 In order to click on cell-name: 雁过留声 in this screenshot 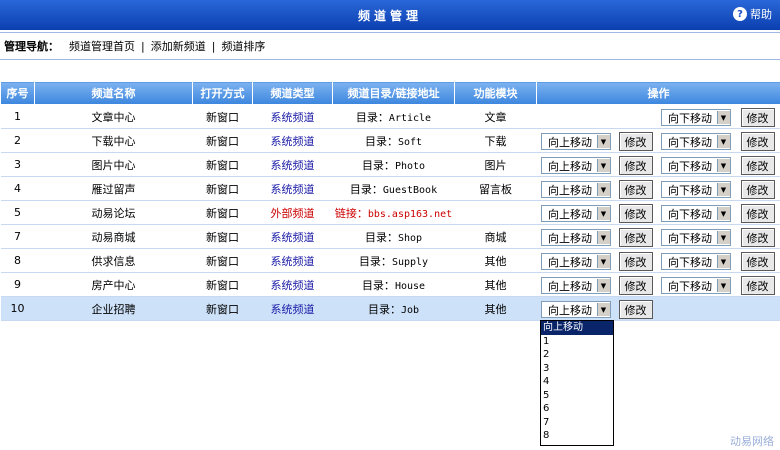, I will do `click(113, 188)`.